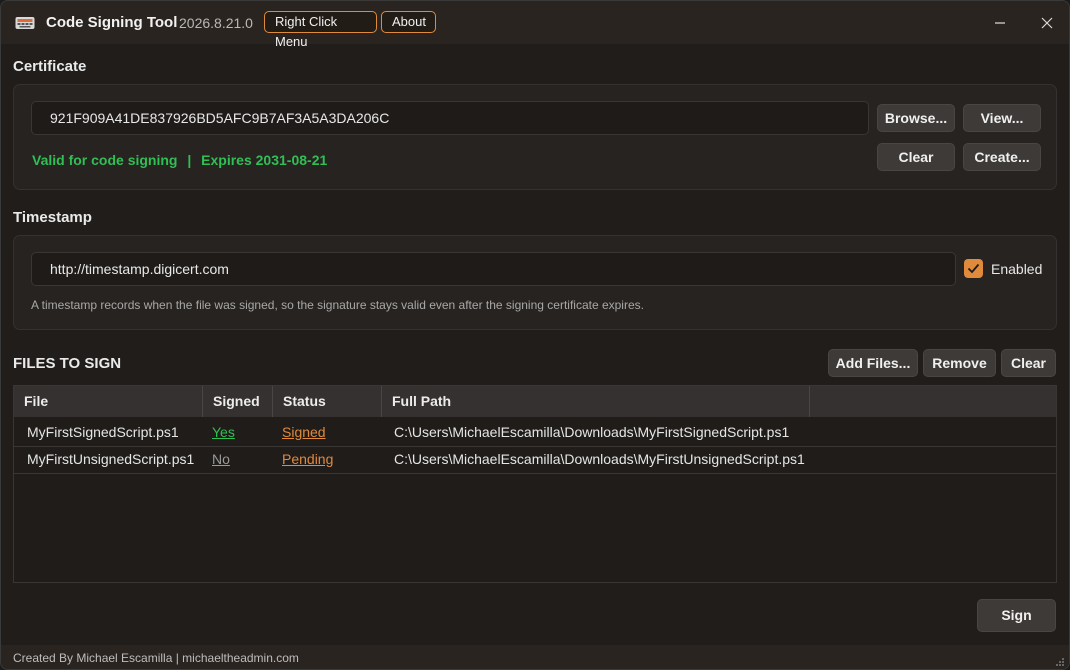  Describe the element at coordinates (916, 157) in the screenshot. I see `certificate-clear-button: Clear` at that location.